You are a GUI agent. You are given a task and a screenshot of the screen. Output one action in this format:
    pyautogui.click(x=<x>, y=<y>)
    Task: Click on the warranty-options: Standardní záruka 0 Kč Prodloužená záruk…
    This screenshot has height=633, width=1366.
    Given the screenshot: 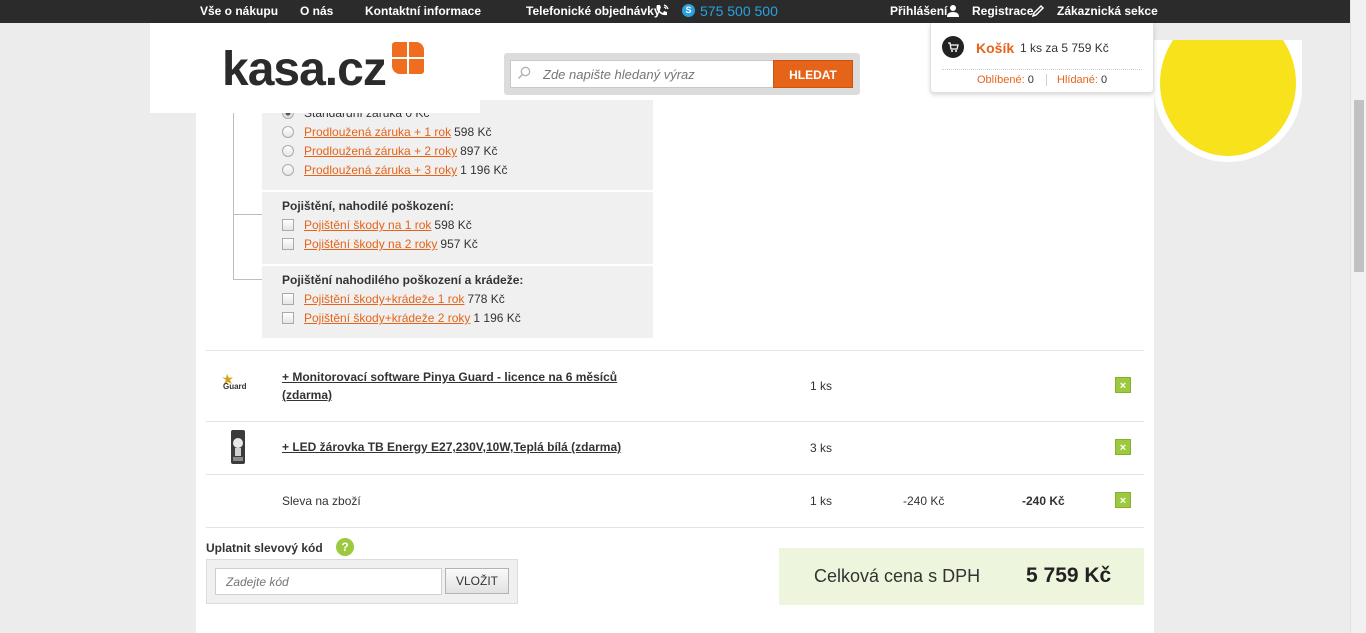 What is the action you would take?
    pyautogui.click(x=457, y=145)
    